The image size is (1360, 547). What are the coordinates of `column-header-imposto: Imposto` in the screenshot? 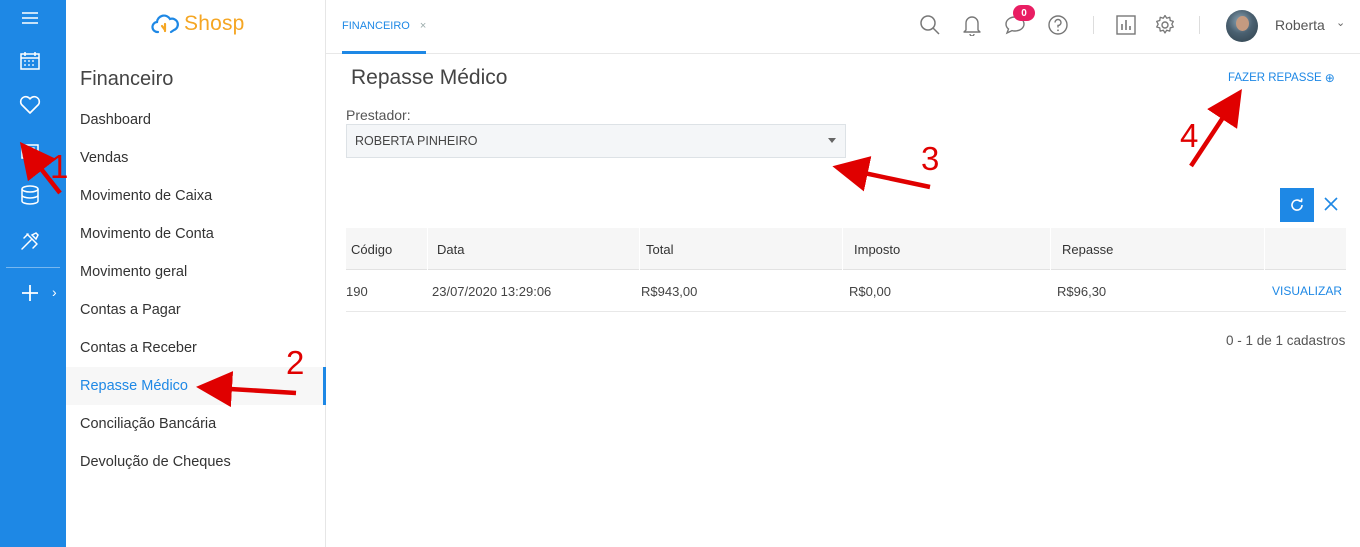 It's located at (950, 249).